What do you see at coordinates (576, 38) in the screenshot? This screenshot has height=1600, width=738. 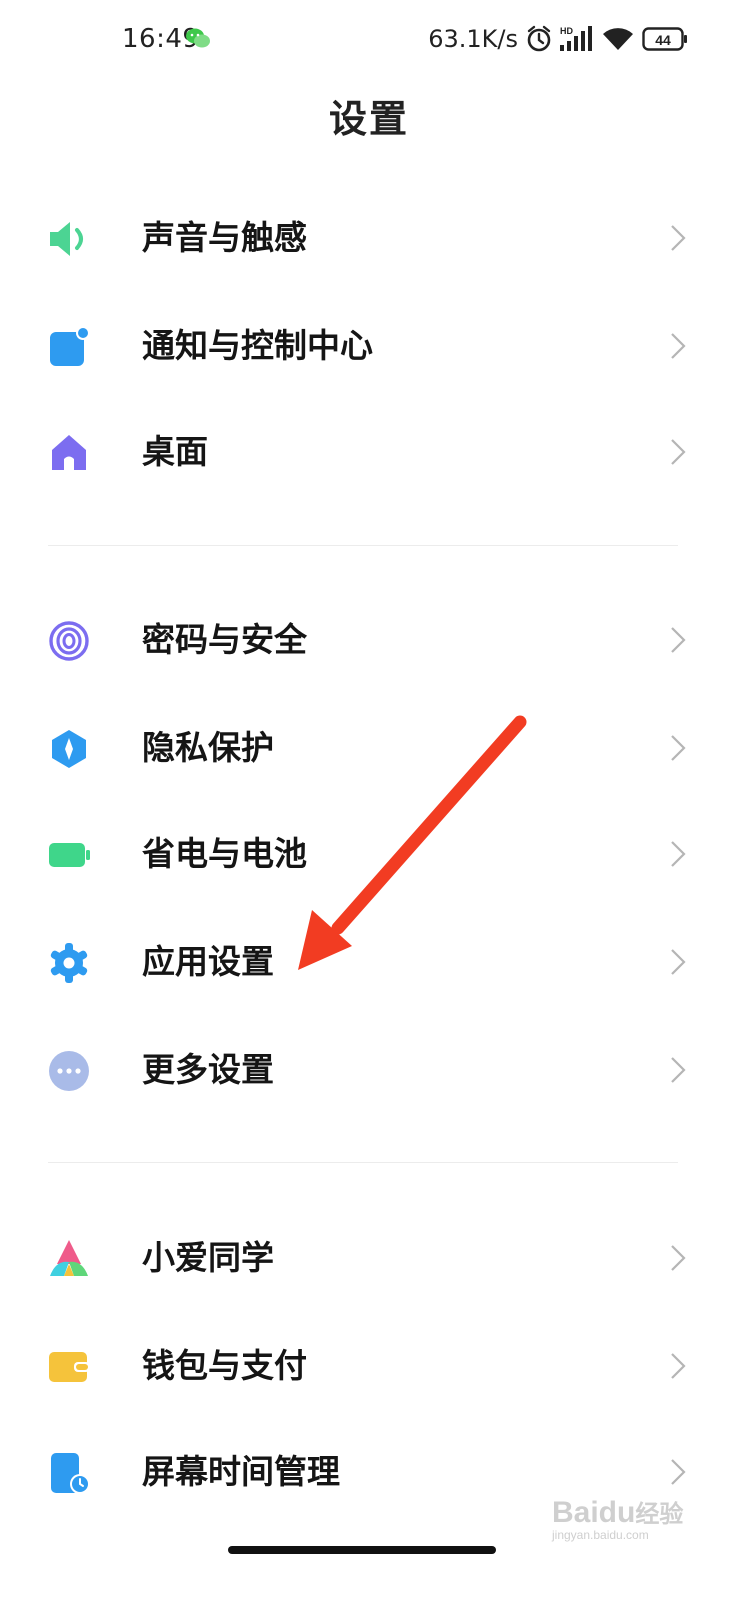 I see `signal-icon: HD` at bounding box center [576, 38].